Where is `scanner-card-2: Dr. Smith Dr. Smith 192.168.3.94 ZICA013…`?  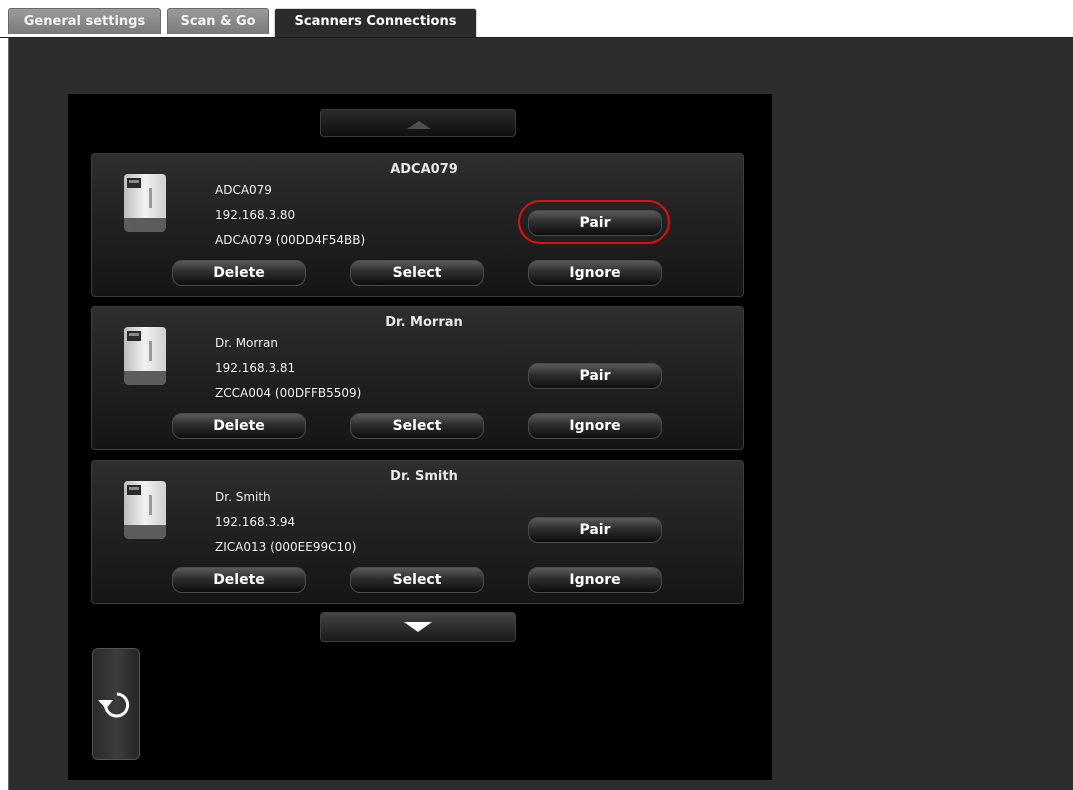 scanner-card-2: Dr. Smith Dr. Smith 192.168.3.94 ZICA013… is located at coordinates (417, 532).